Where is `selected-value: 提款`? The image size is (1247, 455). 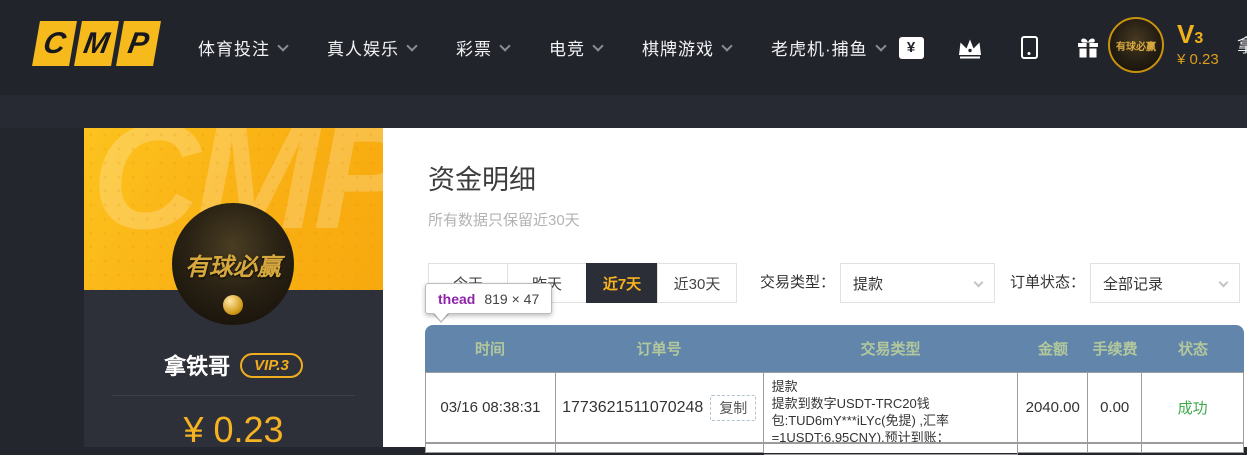
selected-value: 提款 is located at coordinates (868, 284).